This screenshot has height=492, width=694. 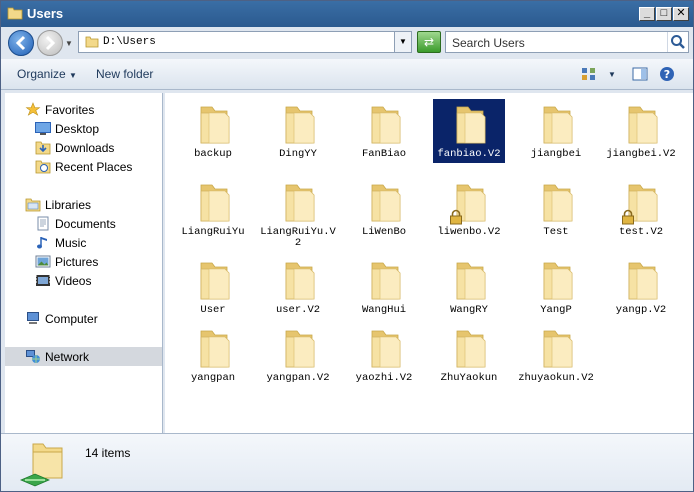 I want to click on recent-pages-dropdown-icon: ▼, so click(x=70, y=43).